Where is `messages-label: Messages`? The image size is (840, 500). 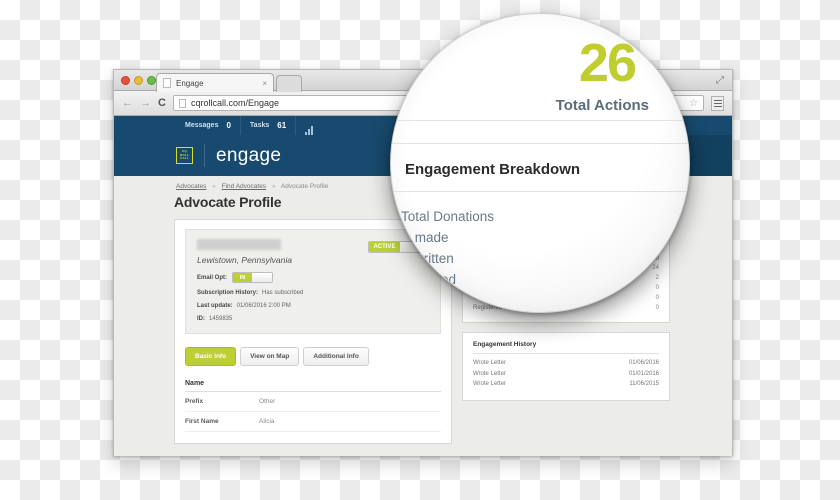
messages-label: Messages is located at coordinates (202, 125).